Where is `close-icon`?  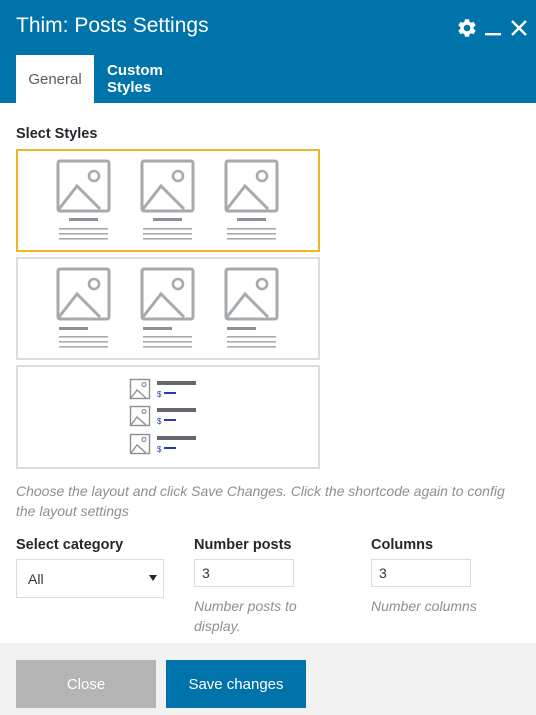 close-icon is located at coordinates (519, 28).